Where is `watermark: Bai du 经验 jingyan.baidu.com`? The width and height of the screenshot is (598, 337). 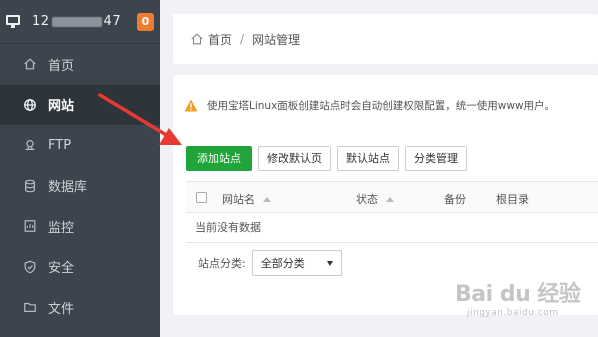 watermark: Bai du 经验 jingyan.baidu.com is located at coordinates (525, 301).